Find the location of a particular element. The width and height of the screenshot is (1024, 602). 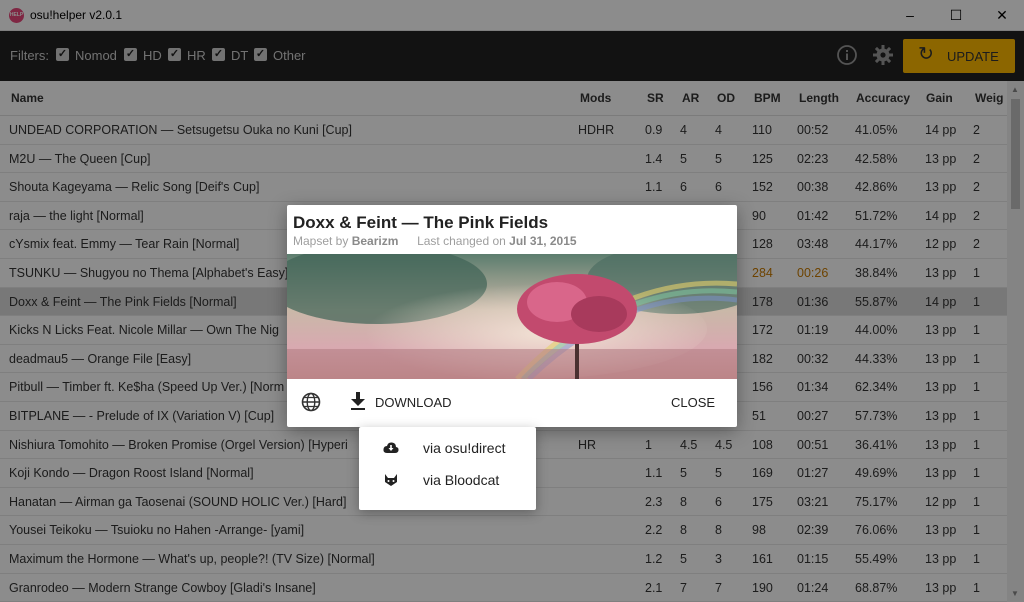

menu-item-osu-direct: via osu!direct is located at coordinates (447, 448).